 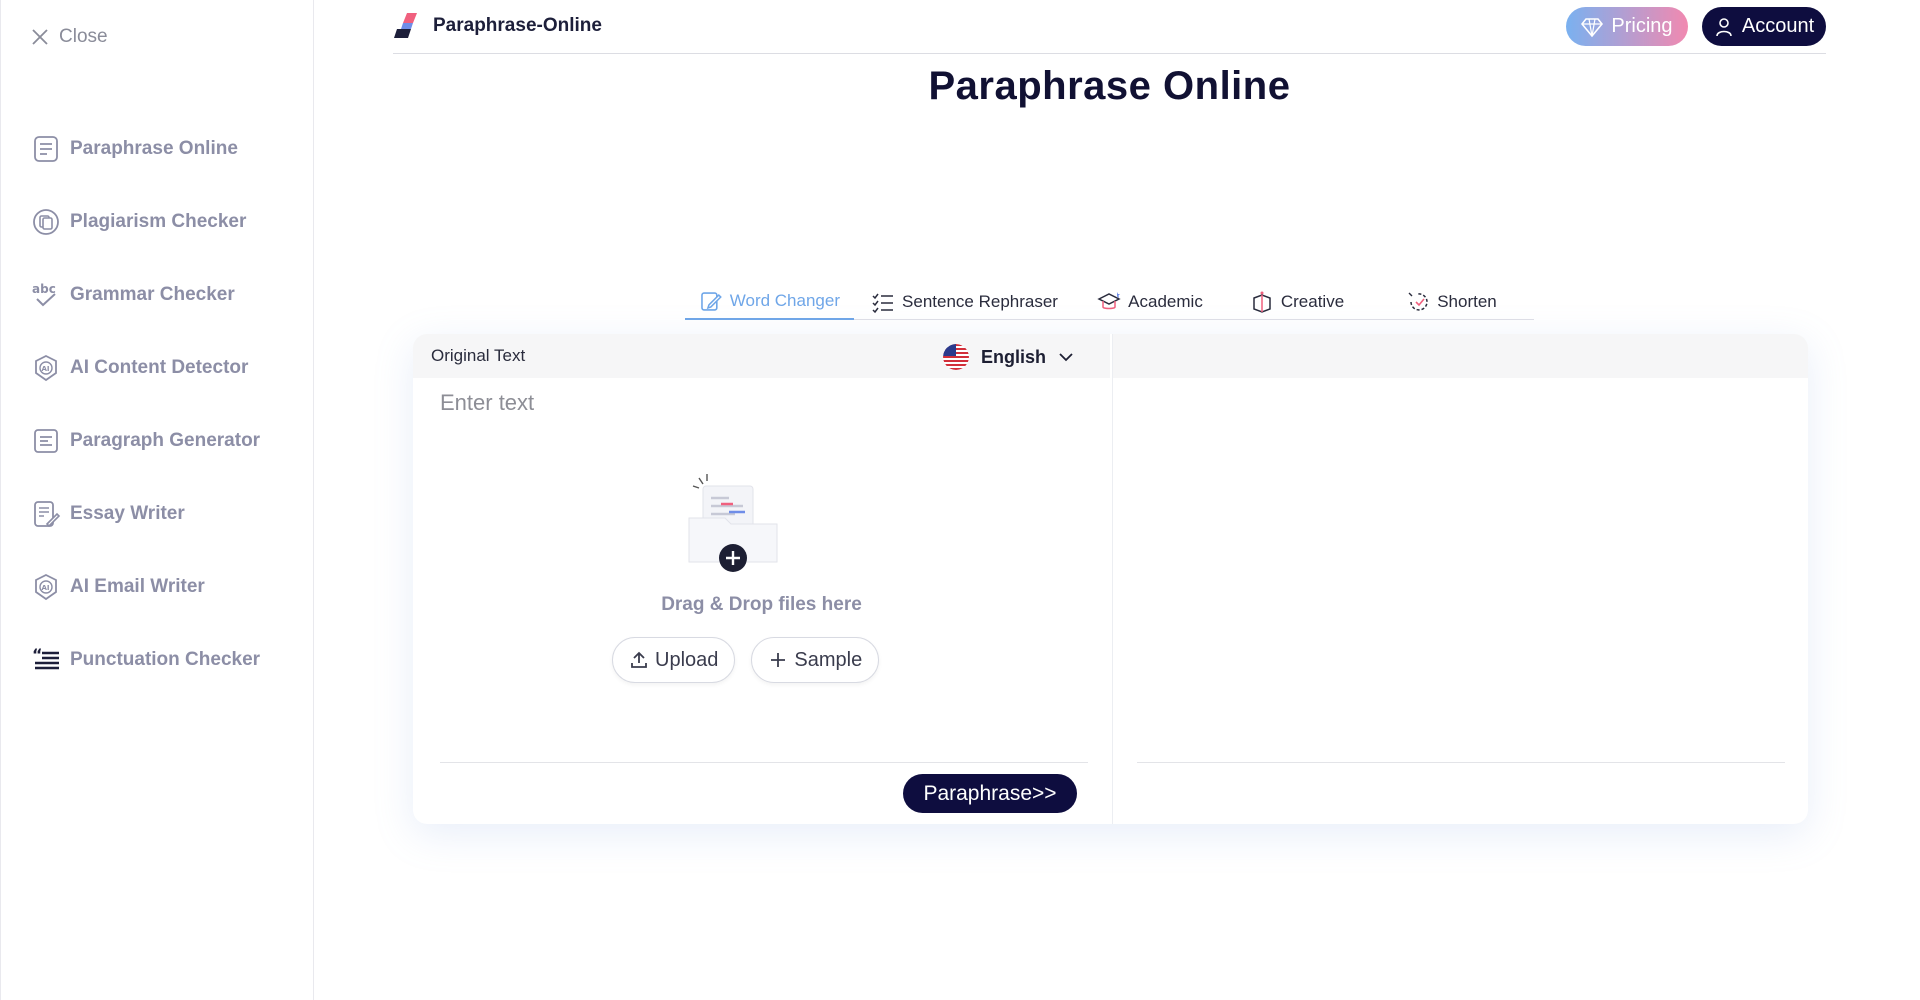 I want to click on sidebar-item-punctuation-checker: “ Punctuation Checker, so click(x=145, y=659).